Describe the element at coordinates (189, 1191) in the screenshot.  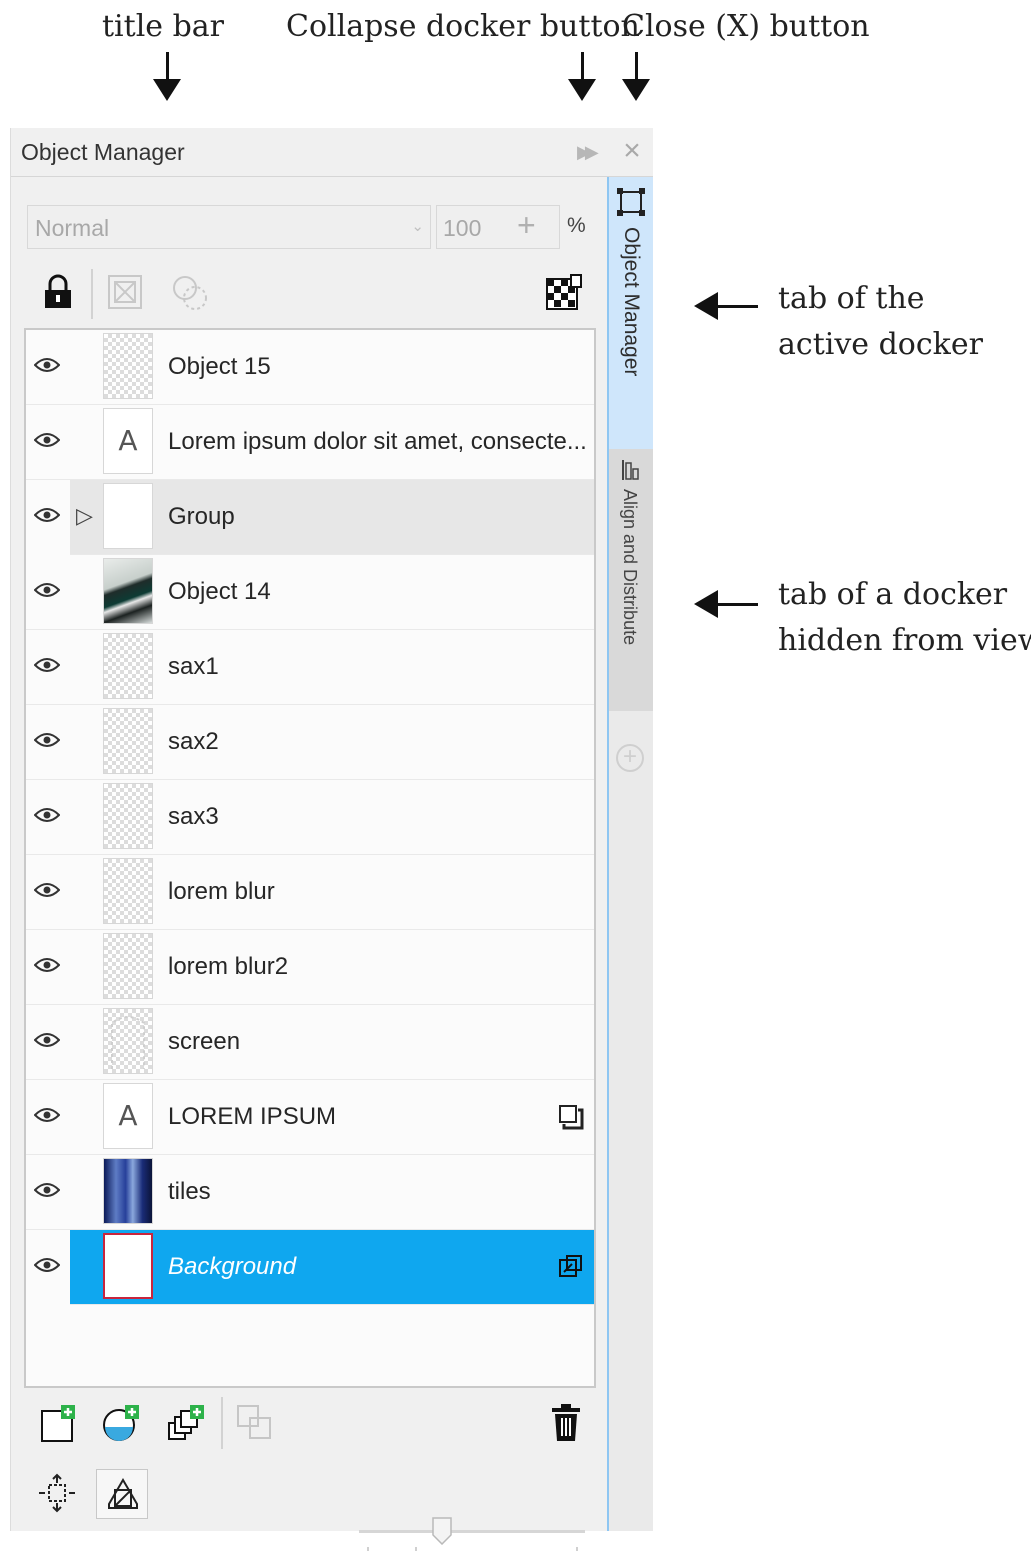
I see `object-name: tiles` at that location.